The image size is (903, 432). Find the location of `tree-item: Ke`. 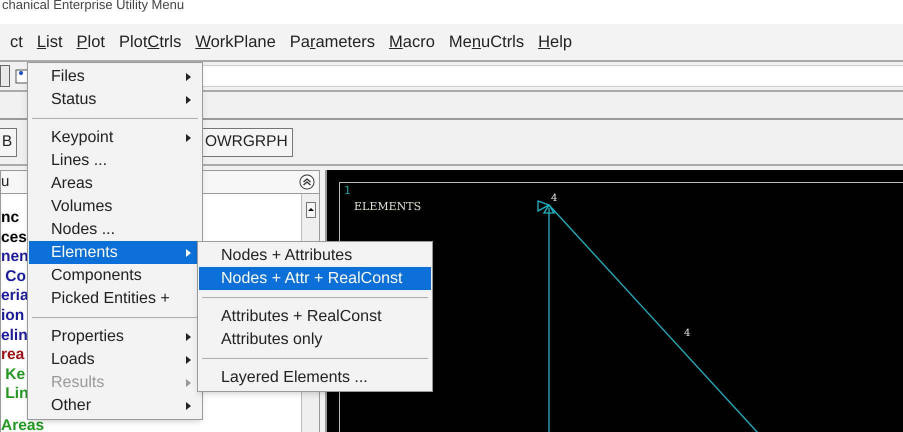

tree-item: Ke is located at coordinates (13, 374).